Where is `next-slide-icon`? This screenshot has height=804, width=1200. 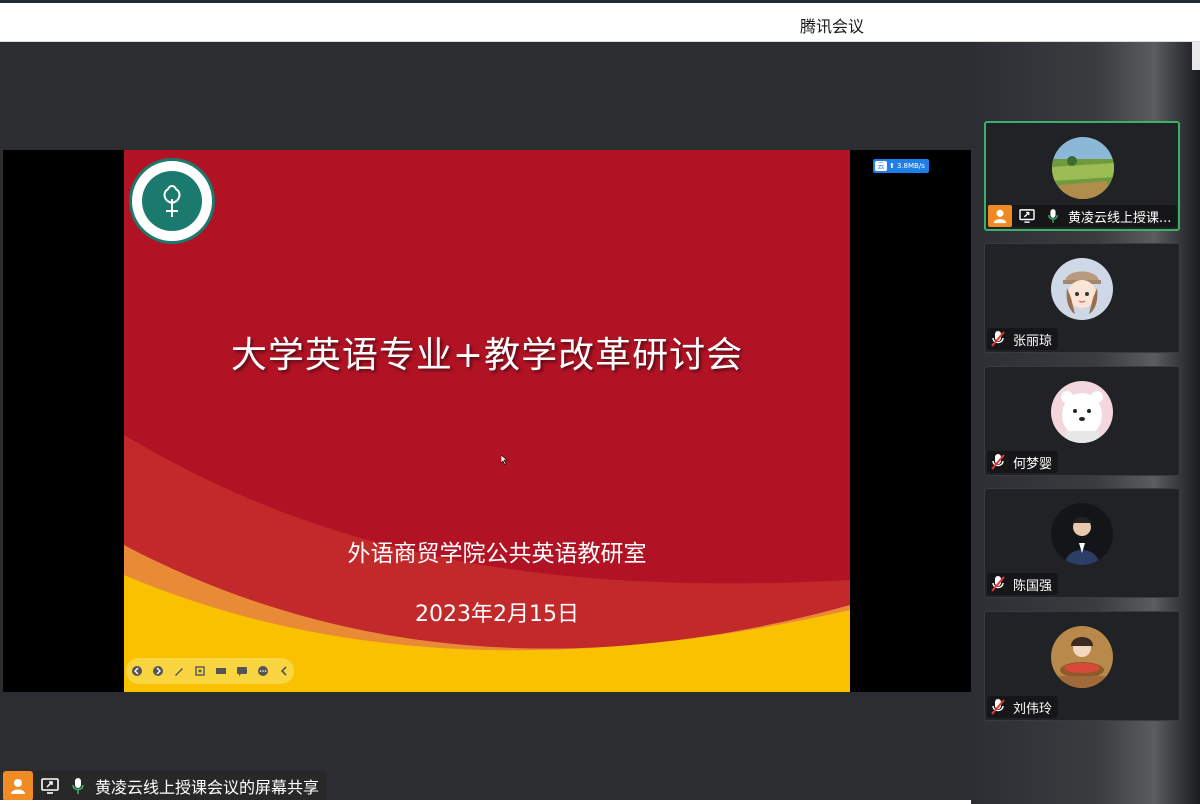
next-slide-icon is located at coordinates (158, 671).